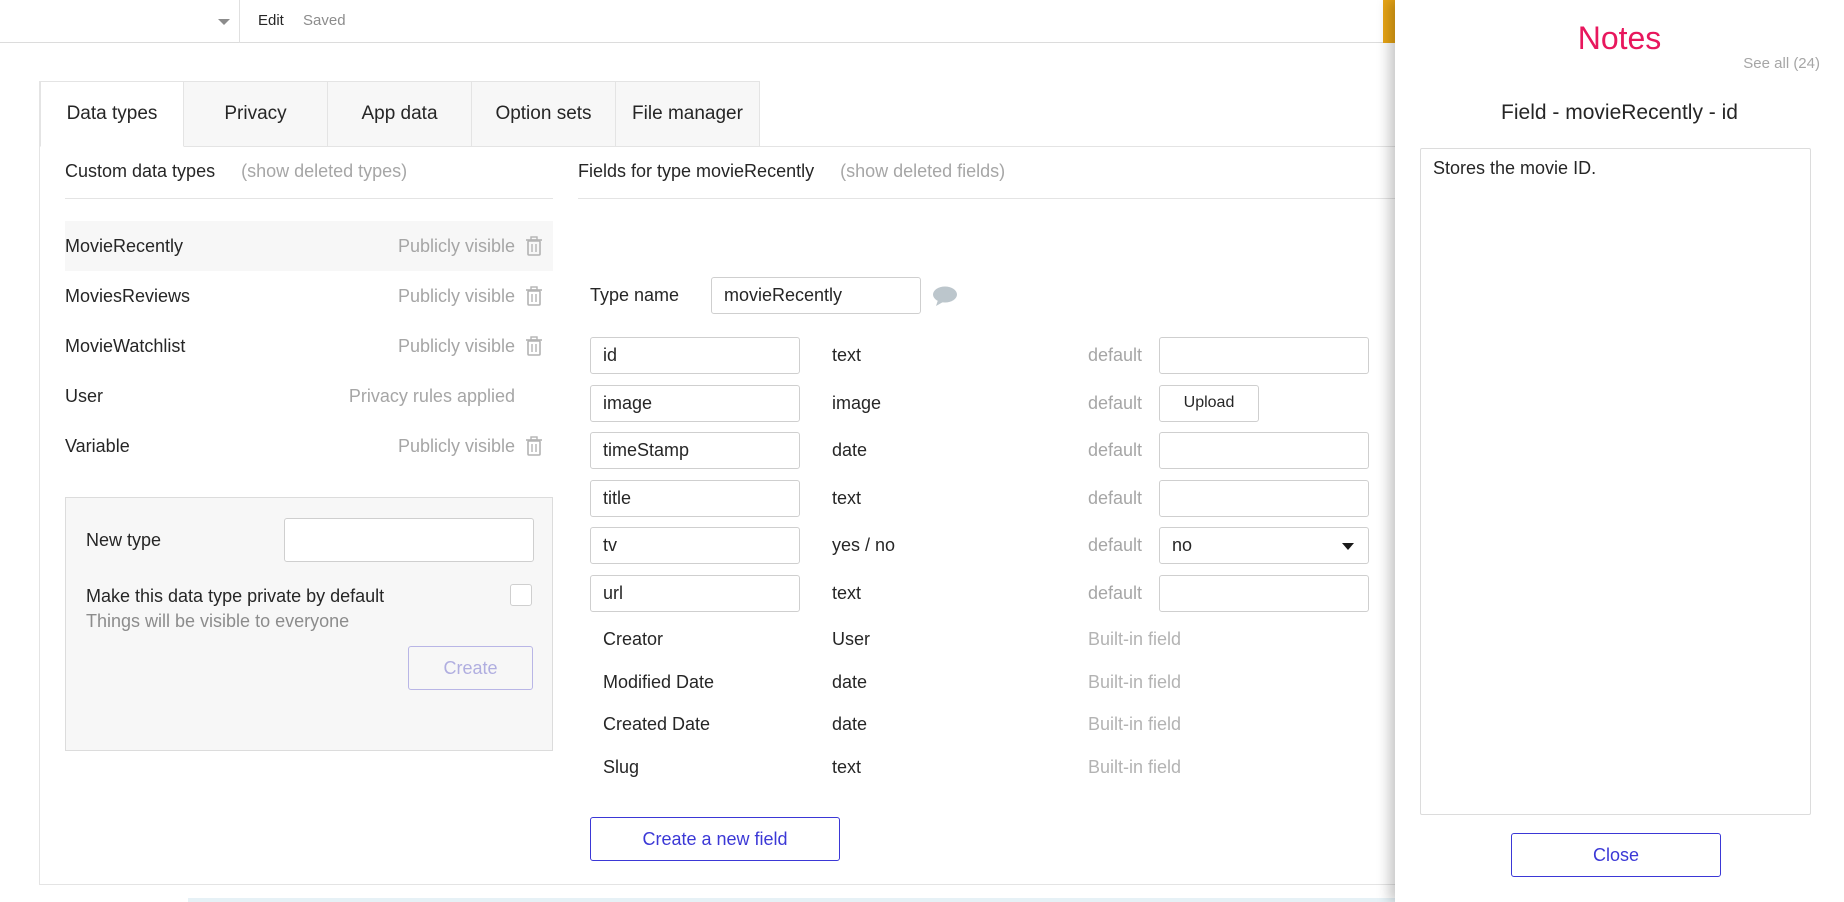 This screenshot has height=902, width=1844. What do you see at coordinates (309, 396) in the screenshot?
I see `type-row-user: User Privacy rules applied` at bounding box center [309, 396].